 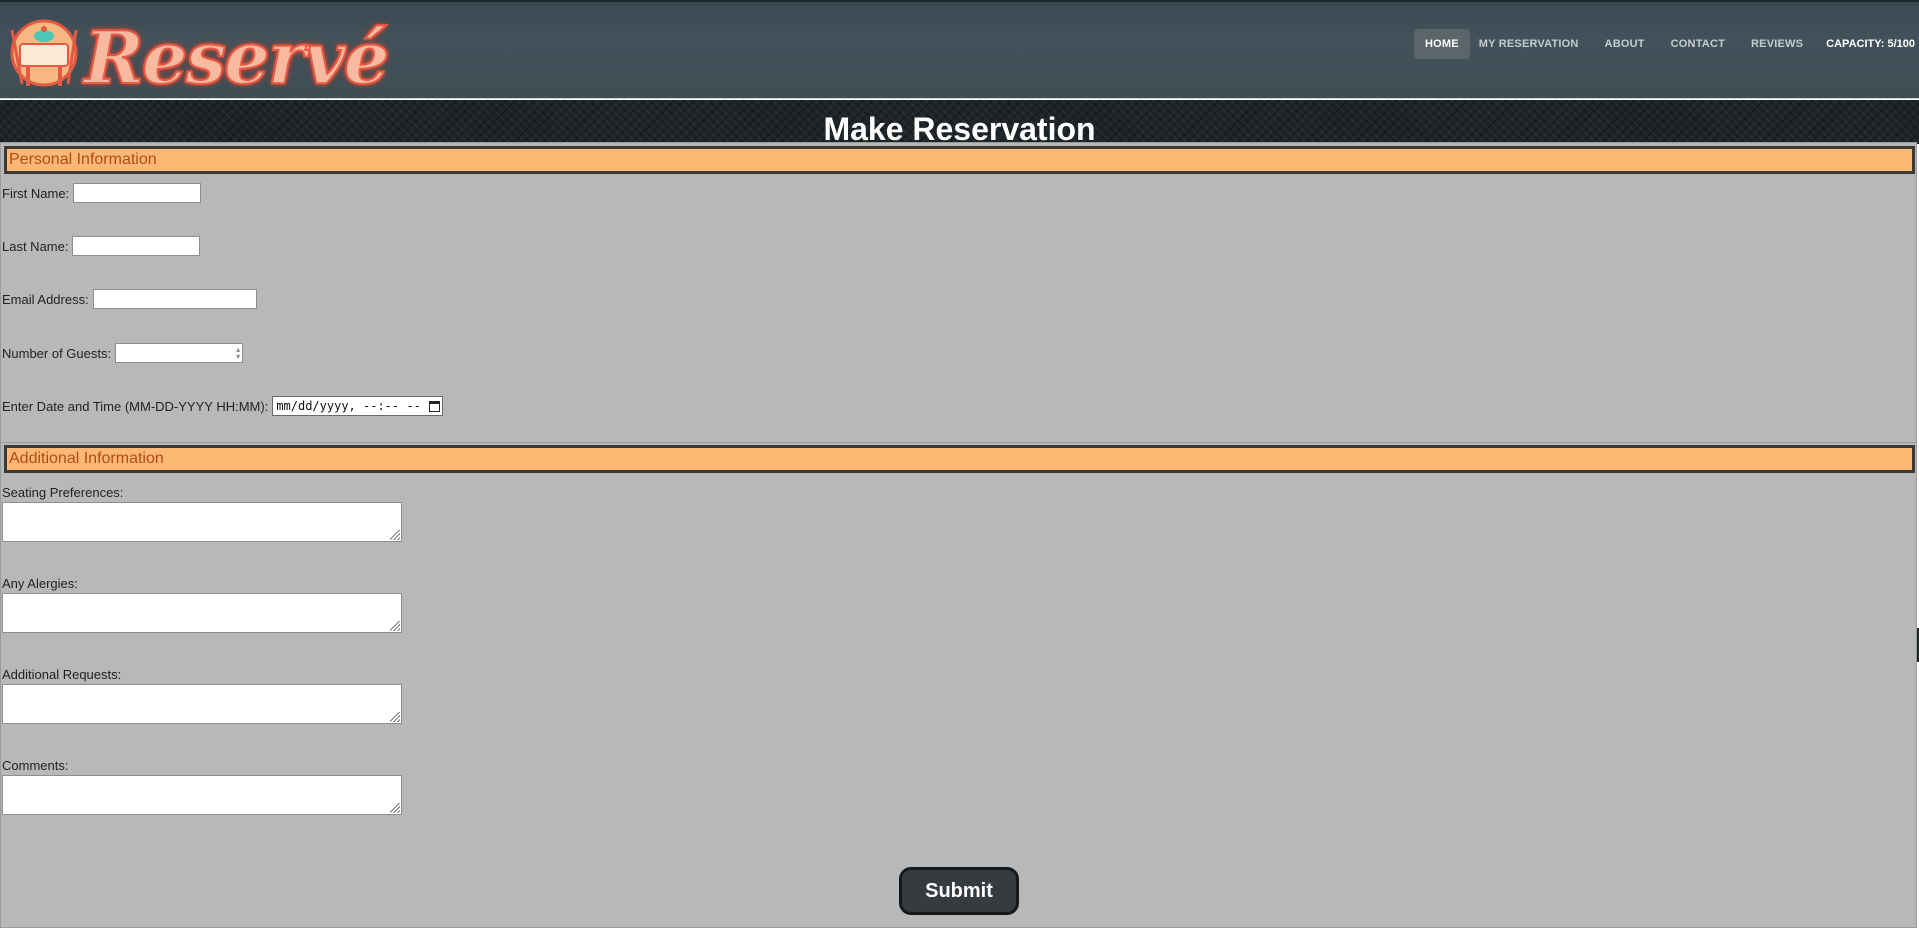 I want to click on submit-button: Submit, so click(x=959, y=891).